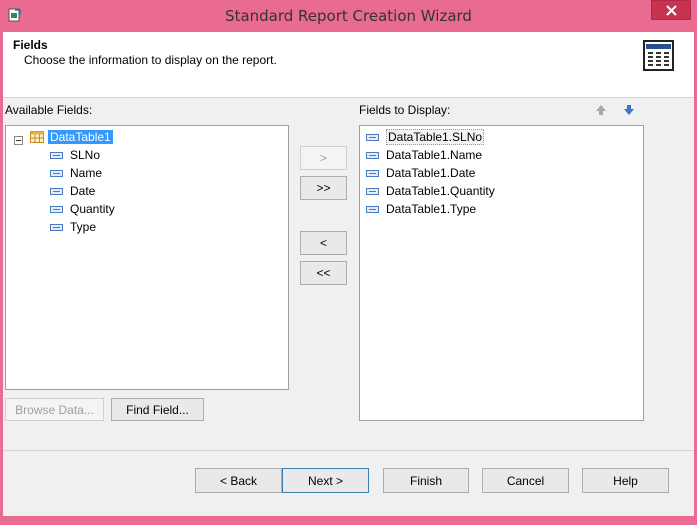 The width and height of the screenshot is (697, 525). I want to click on list-item-label: DataTable1.Quantity, so click(440, 191).